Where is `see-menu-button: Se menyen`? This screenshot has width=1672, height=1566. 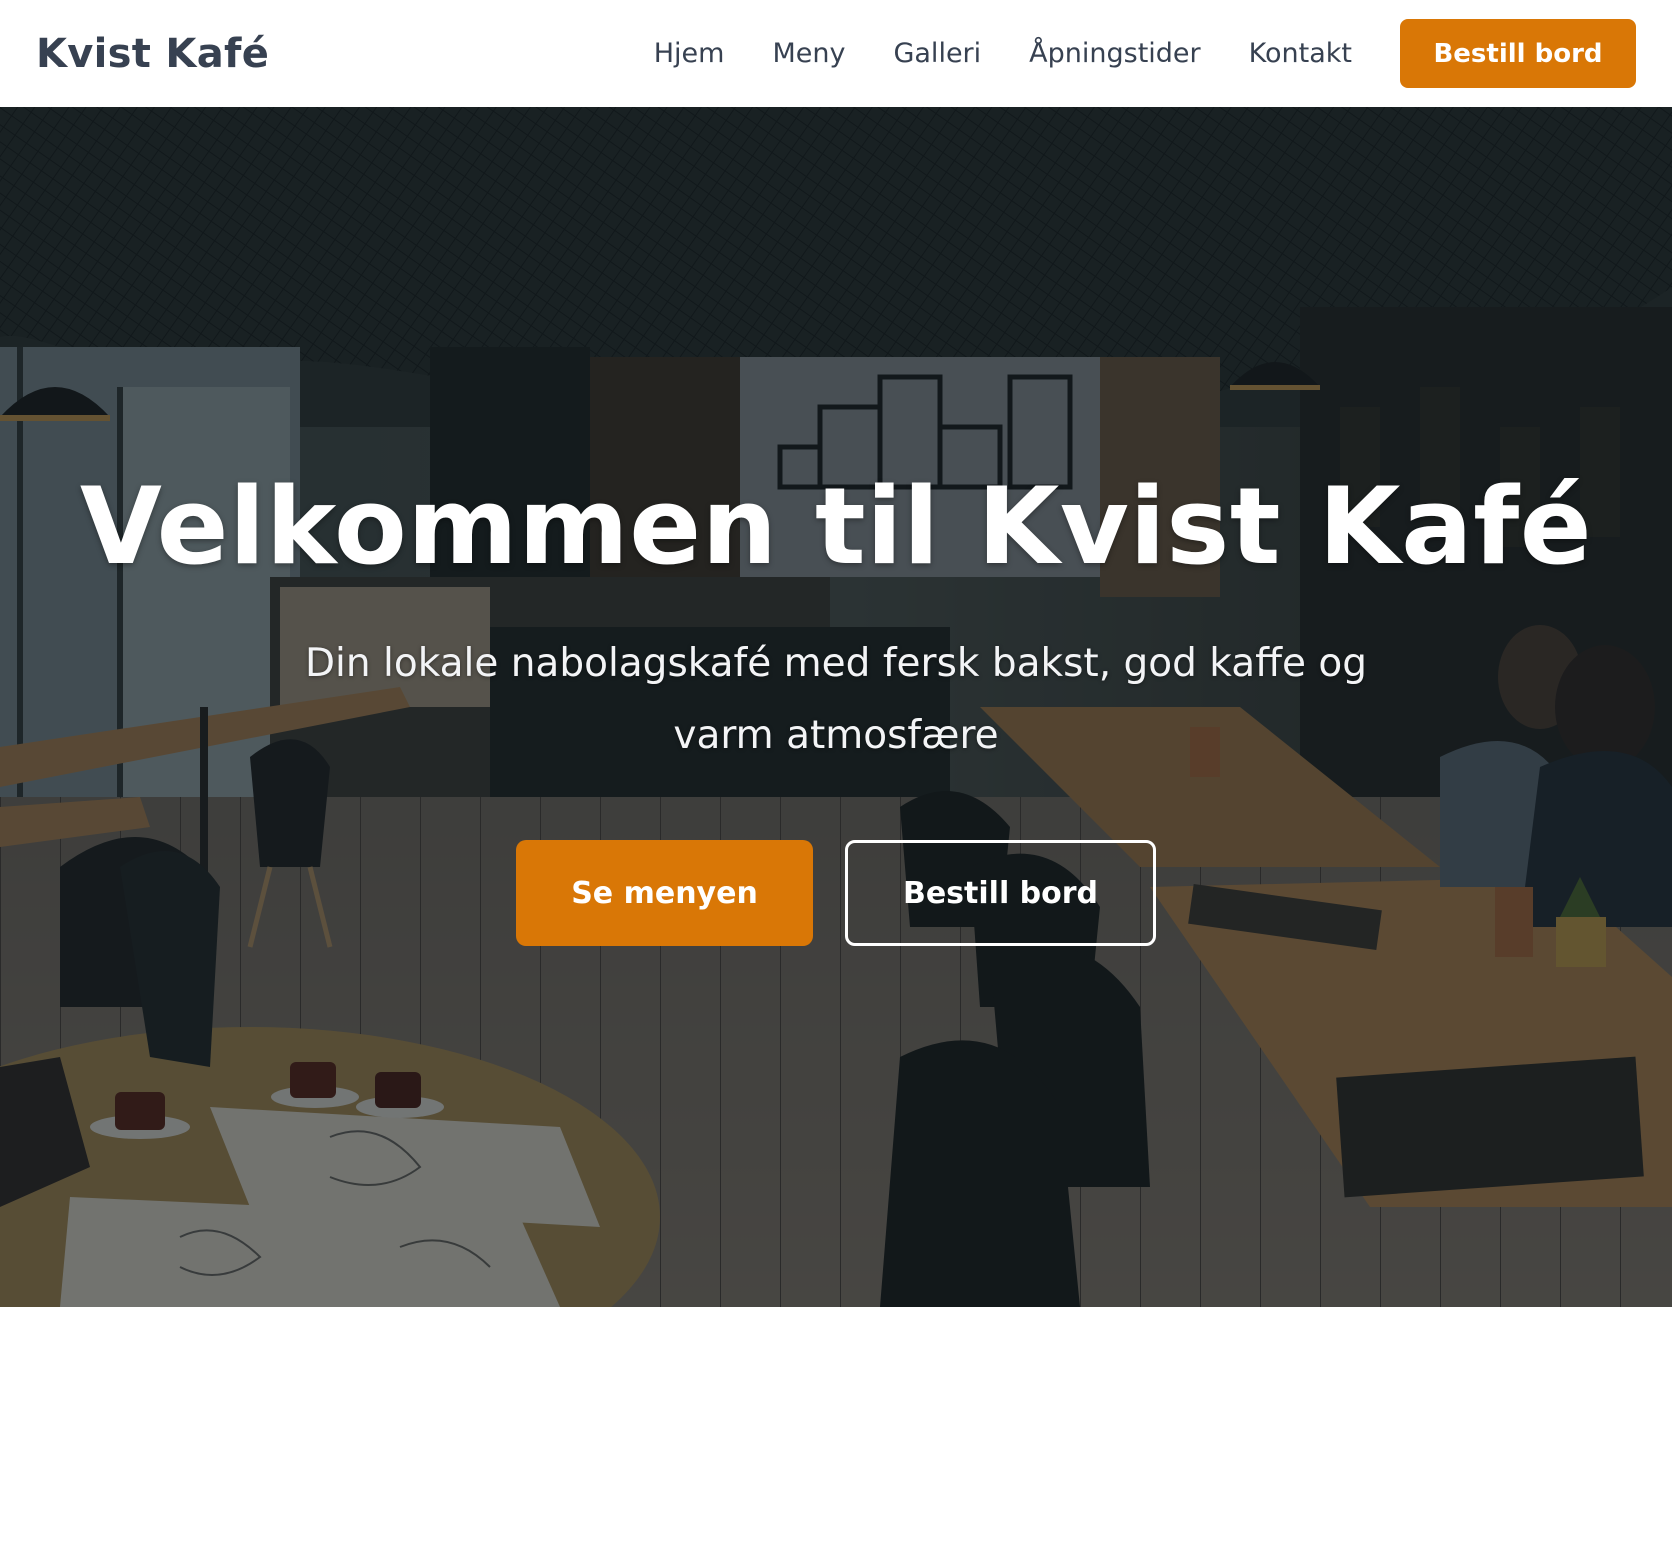 see-menu-button: Se menyen is located at coordinates (664, 893).